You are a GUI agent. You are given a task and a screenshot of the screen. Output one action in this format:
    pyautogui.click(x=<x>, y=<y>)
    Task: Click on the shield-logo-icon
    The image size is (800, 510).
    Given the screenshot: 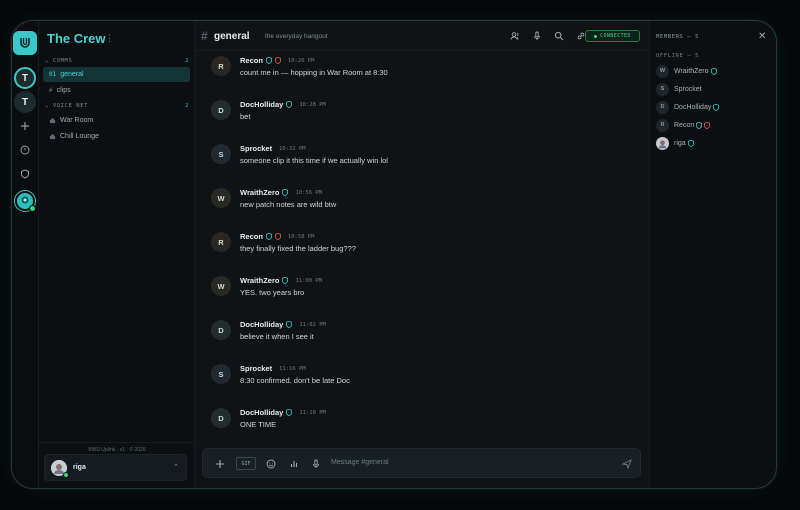 What is the action you would take?
    pyautogui.click(x=25, y=43)
    